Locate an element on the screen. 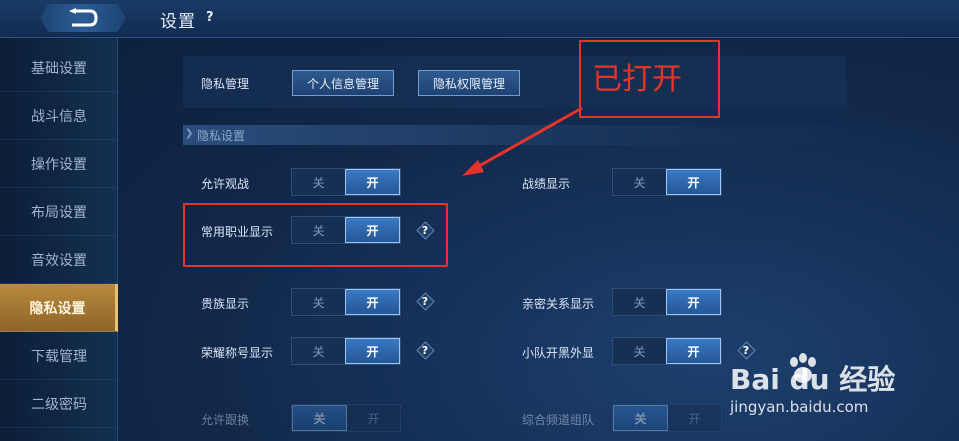 The height and width of the screenshot is (441, 959). row6-left-label: 允许跟换 is located at coordinates (225, 420).